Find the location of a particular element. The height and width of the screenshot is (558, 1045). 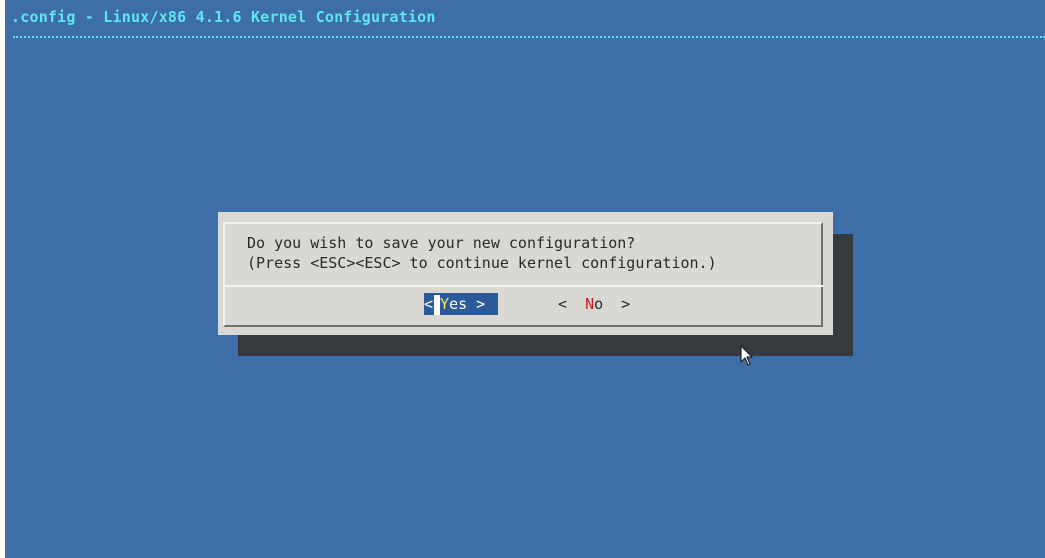

yes-button: < Yes > is located at coordinates (461, 304).